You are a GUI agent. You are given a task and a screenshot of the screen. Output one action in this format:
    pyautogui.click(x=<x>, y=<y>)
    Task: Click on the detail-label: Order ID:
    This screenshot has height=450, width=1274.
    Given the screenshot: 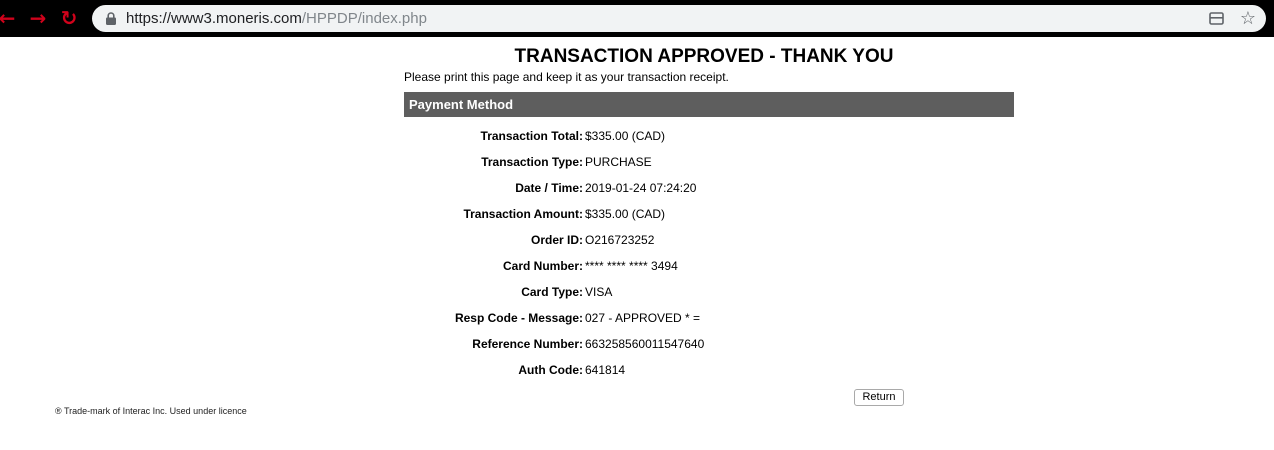 What is the action you would take?
    pyautogui.click(x=556, y=240)
    